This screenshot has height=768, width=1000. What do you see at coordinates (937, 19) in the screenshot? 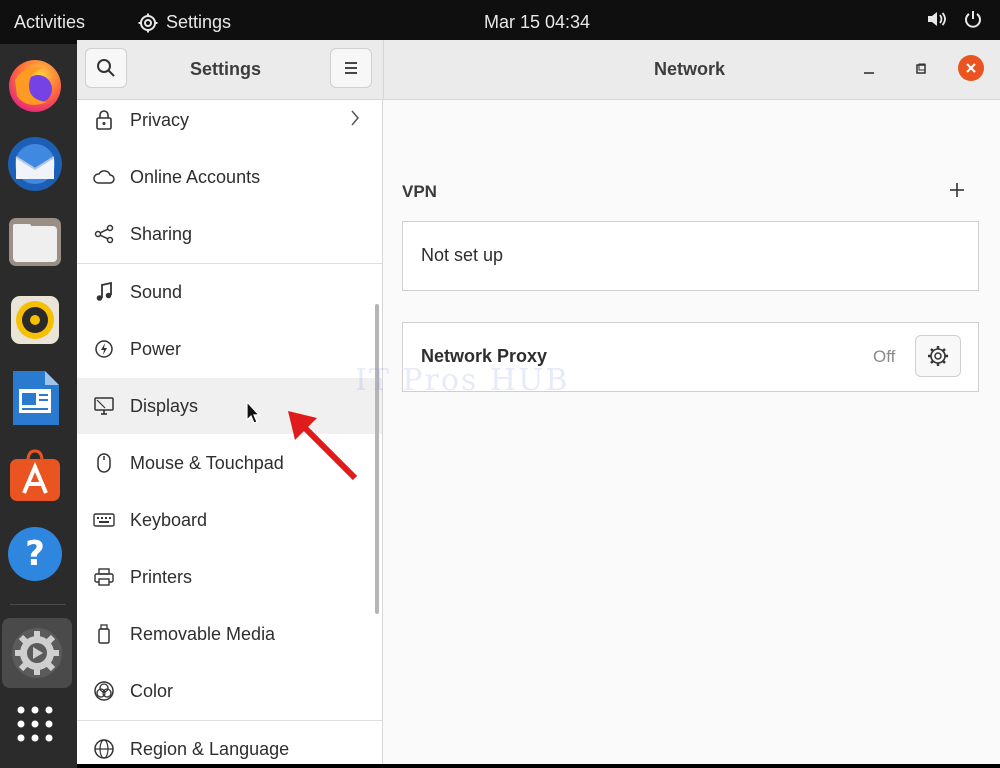
I see `volume-icon` at bounding box center [937, 19].